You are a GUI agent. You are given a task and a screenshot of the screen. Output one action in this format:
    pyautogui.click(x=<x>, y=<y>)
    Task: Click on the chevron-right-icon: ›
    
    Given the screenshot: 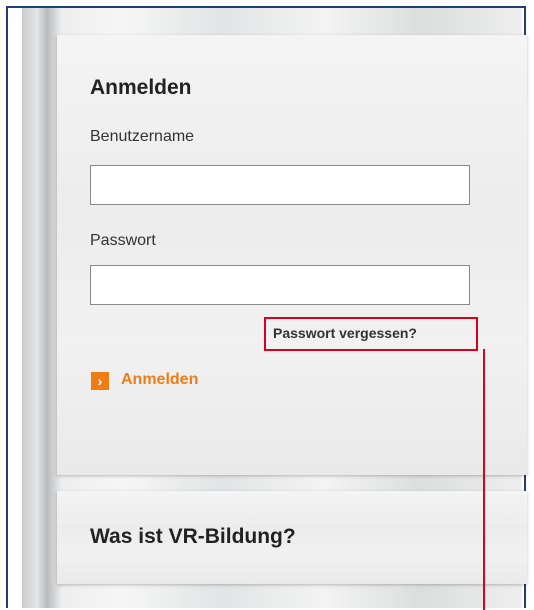 What is the action you would take?
    pyautogui.click(x=100, y=381)
    